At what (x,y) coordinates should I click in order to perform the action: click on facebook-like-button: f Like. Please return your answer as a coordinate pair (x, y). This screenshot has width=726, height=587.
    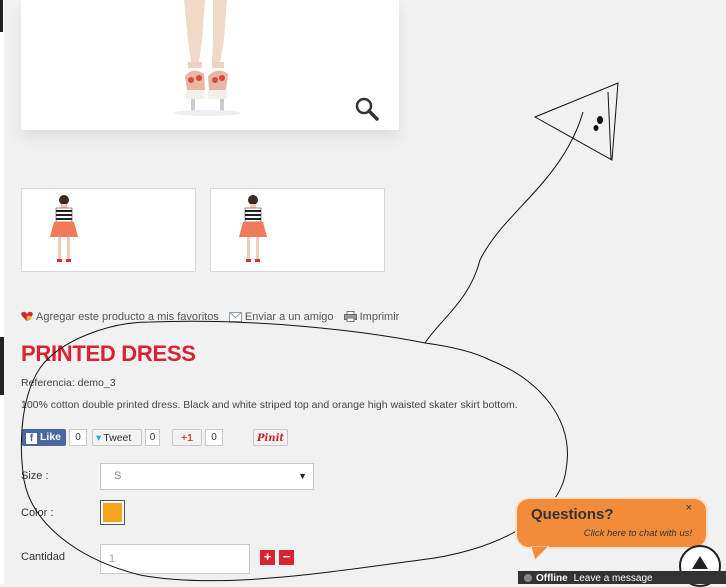
    Looking at the image, I should click on (44, 437).